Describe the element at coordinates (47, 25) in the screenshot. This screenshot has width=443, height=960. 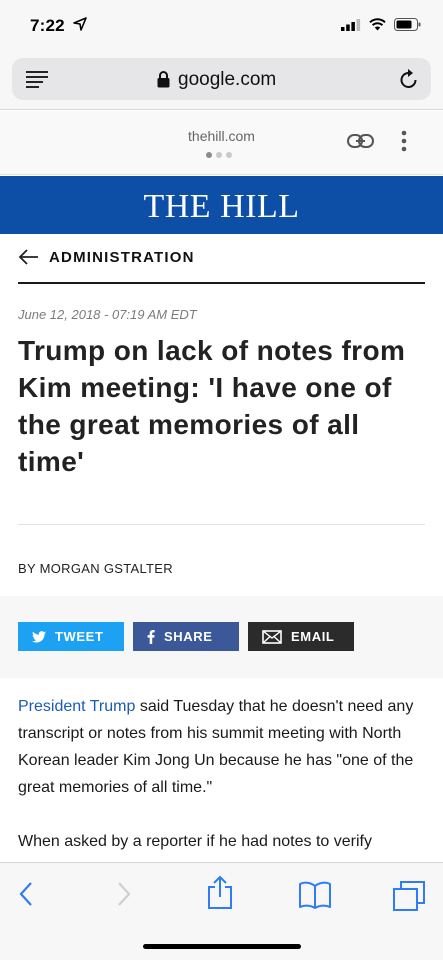
I see `status-time: 7:22` at that location.